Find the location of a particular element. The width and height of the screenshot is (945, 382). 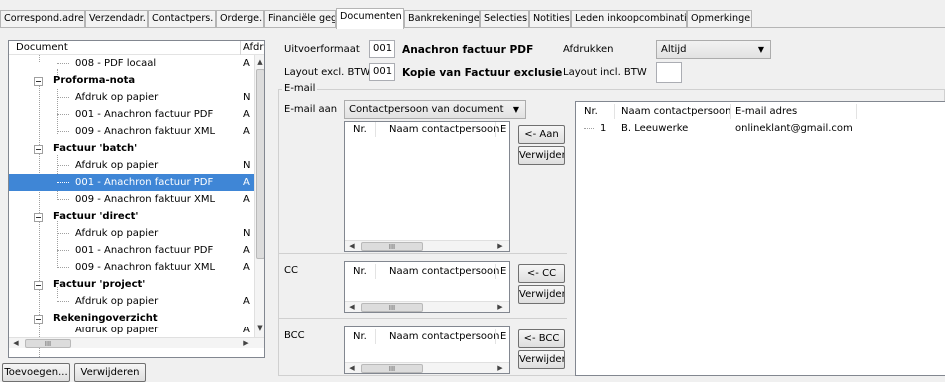

tree-line is located at coordinates (63, 233).